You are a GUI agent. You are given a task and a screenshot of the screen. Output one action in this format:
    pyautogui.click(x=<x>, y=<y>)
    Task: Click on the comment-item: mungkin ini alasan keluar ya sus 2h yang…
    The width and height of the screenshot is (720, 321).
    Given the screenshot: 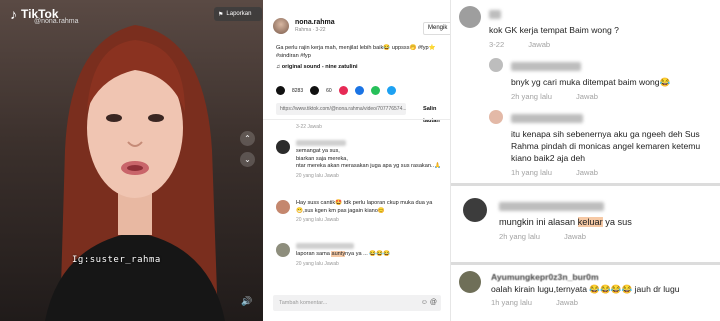 What is the action you would take?
    pyautogui.click(x=588, y=219)
    